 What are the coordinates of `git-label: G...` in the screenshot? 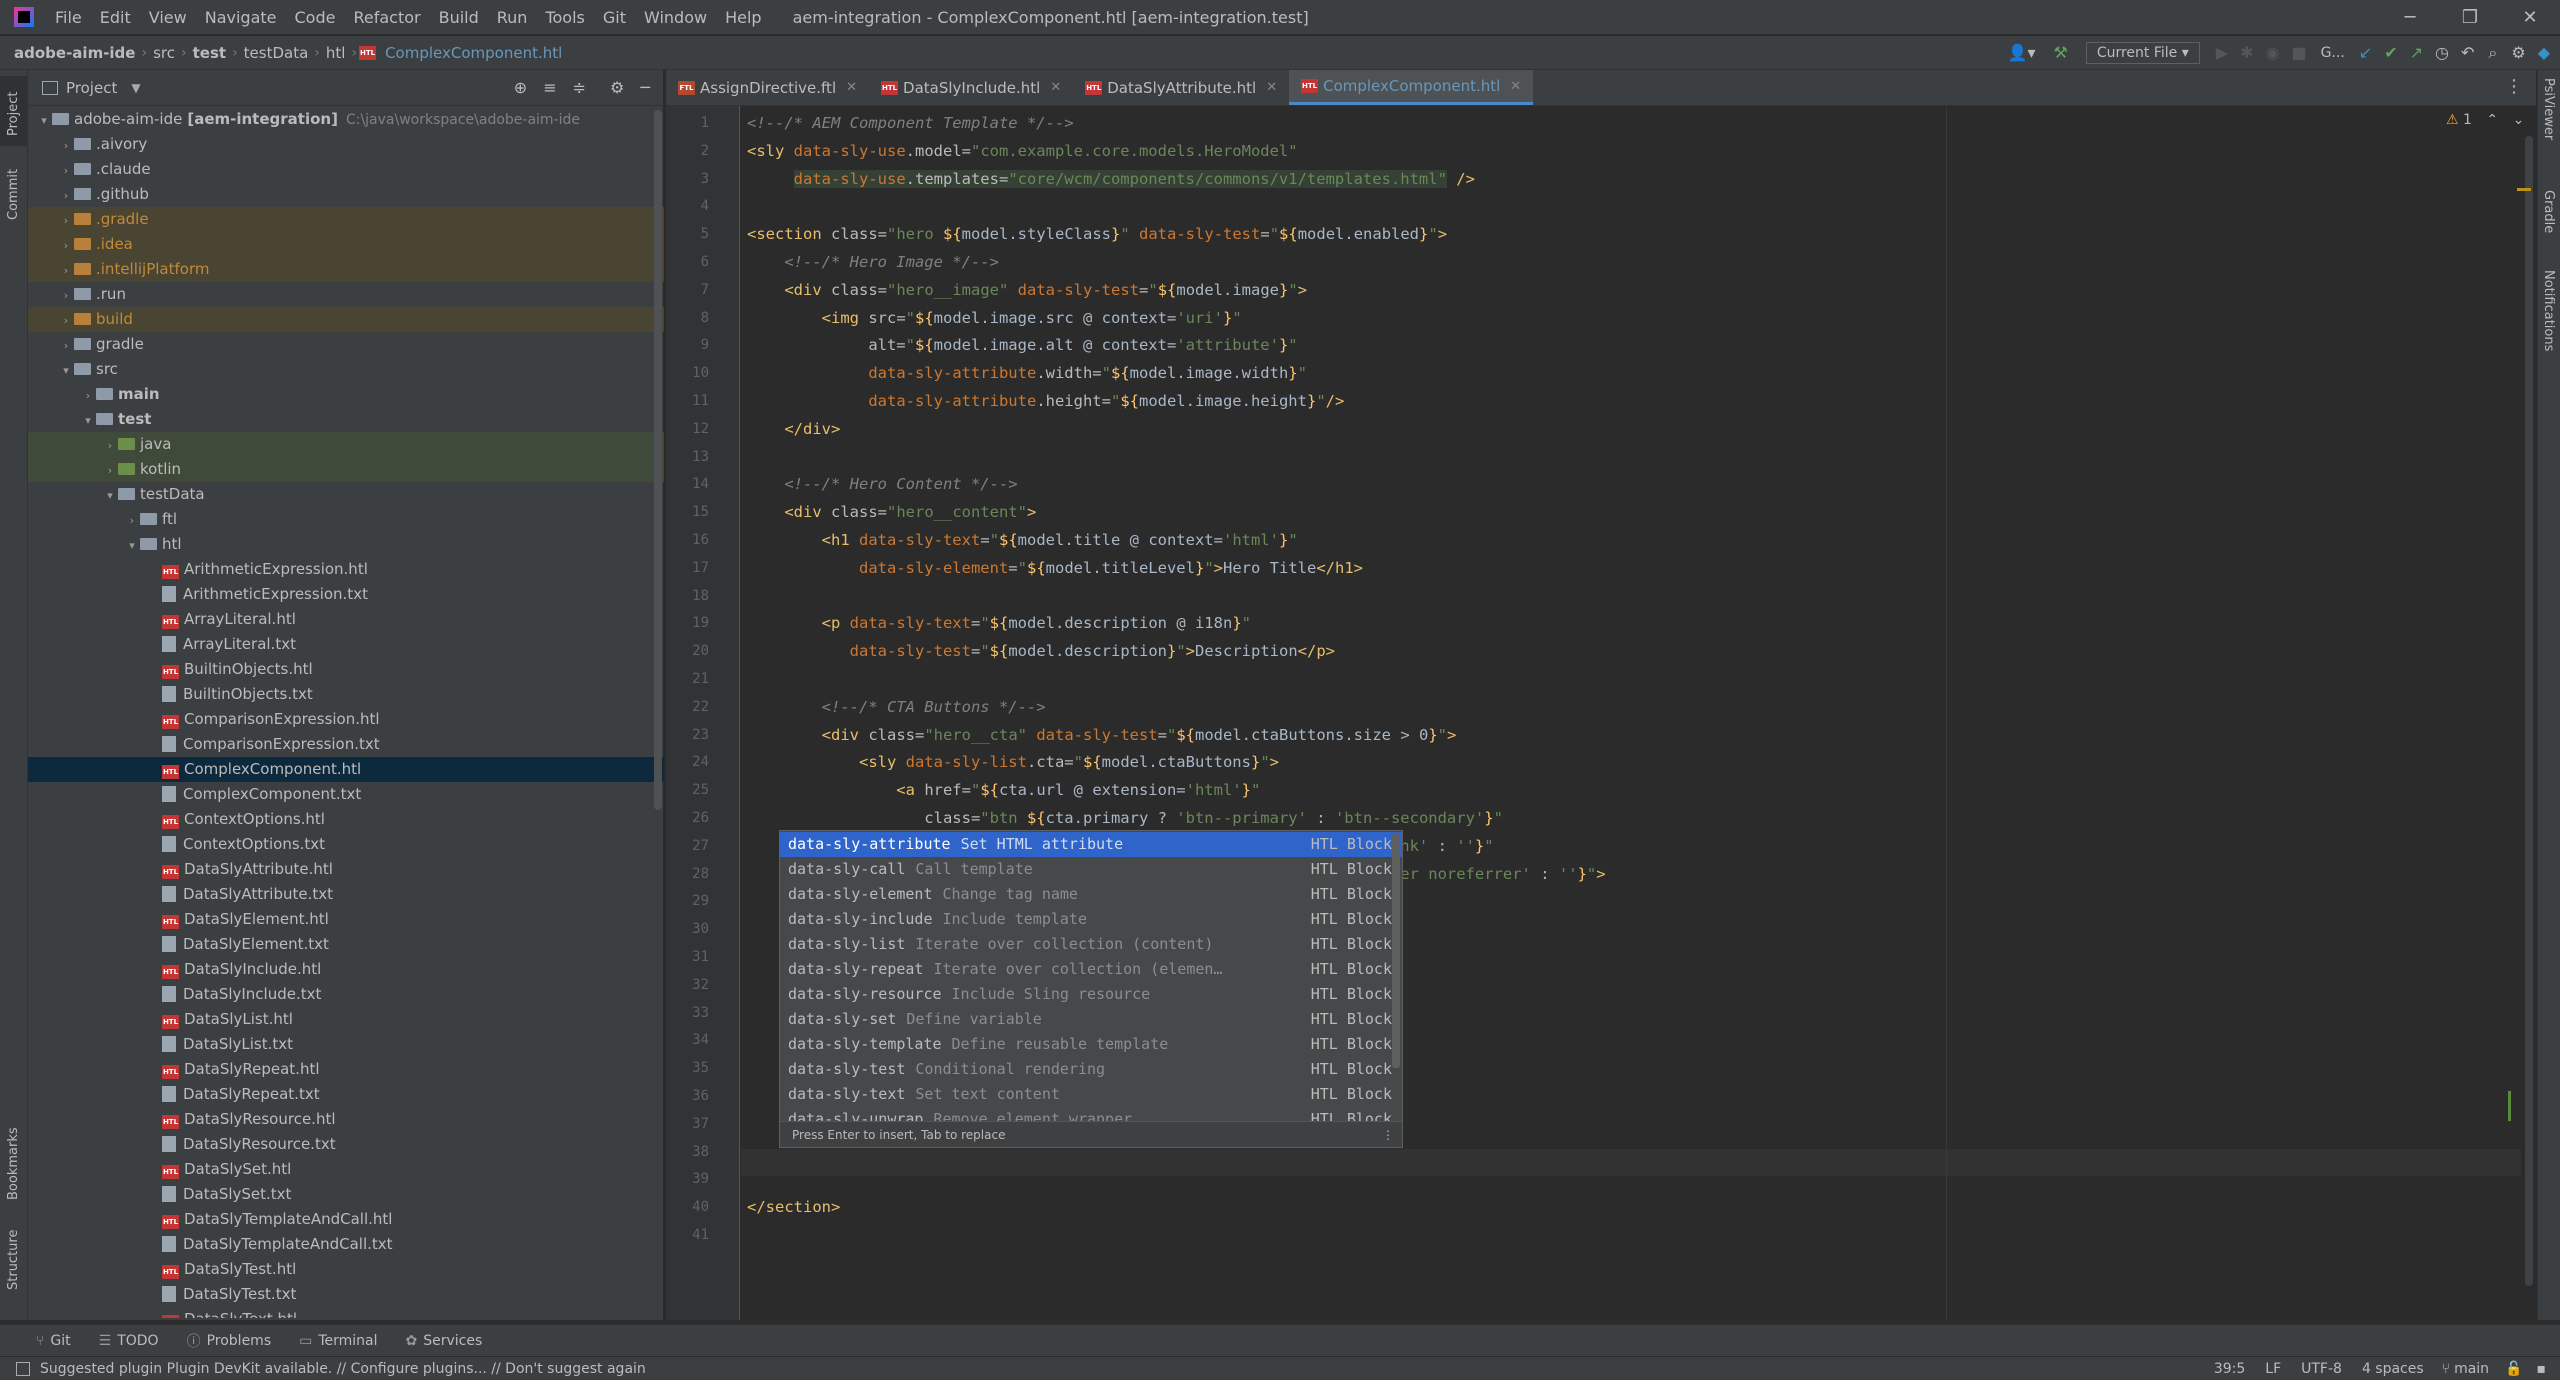 It's located at (2333, 53).